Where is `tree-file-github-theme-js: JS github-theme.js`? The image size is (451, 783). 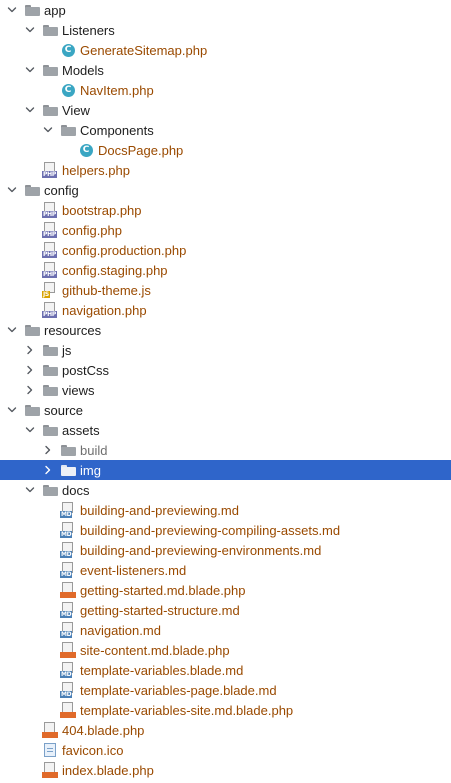
tree-file-github-theme-js: JS github-theme.js is located at coordinates (225, 290).